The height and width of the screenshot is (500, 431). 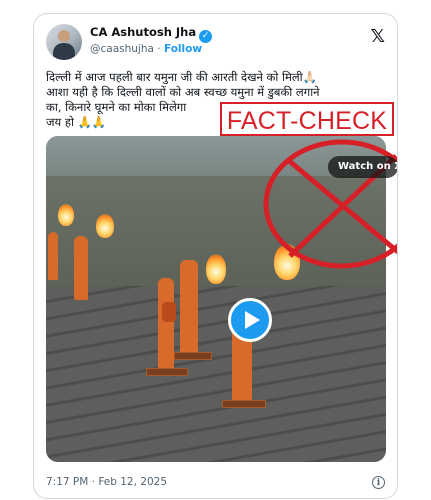 What do you see at coordinates (106, 482) in the screenshot?
I see `tweet-timestamp: 7:17 PM · Feb 12, 2025` at bounding box center [106, 482].